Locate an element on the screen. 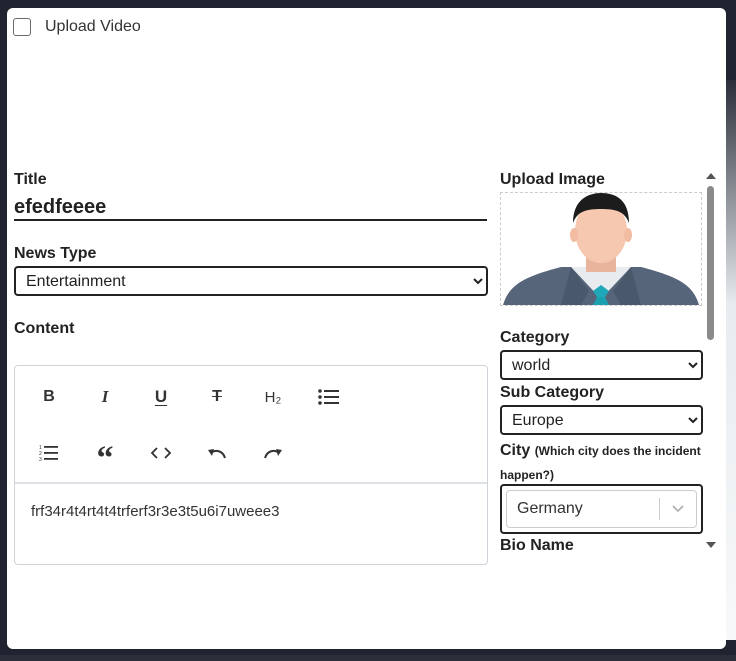  code-button is located at coordinates (161, 453).